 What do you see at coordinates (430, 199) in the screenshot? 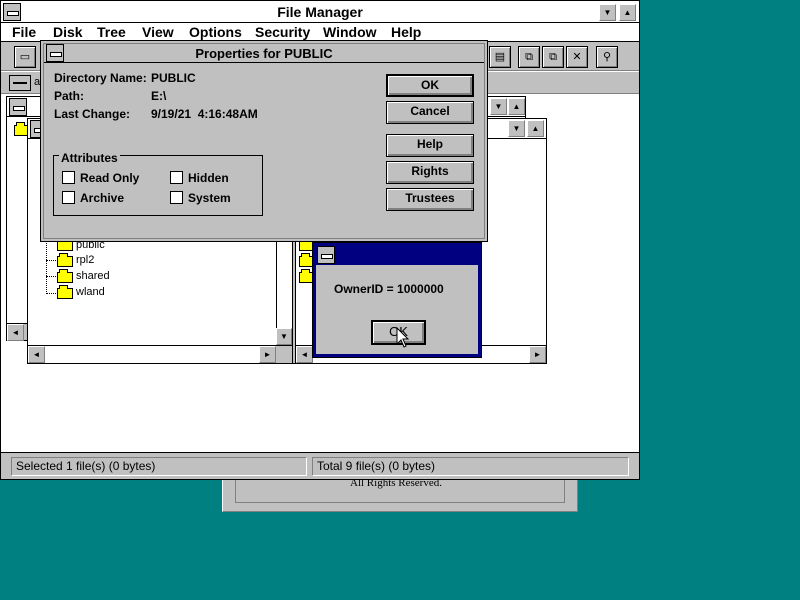
I see `properties-trustees-button: Trustees` at bounding box center [430, 199].